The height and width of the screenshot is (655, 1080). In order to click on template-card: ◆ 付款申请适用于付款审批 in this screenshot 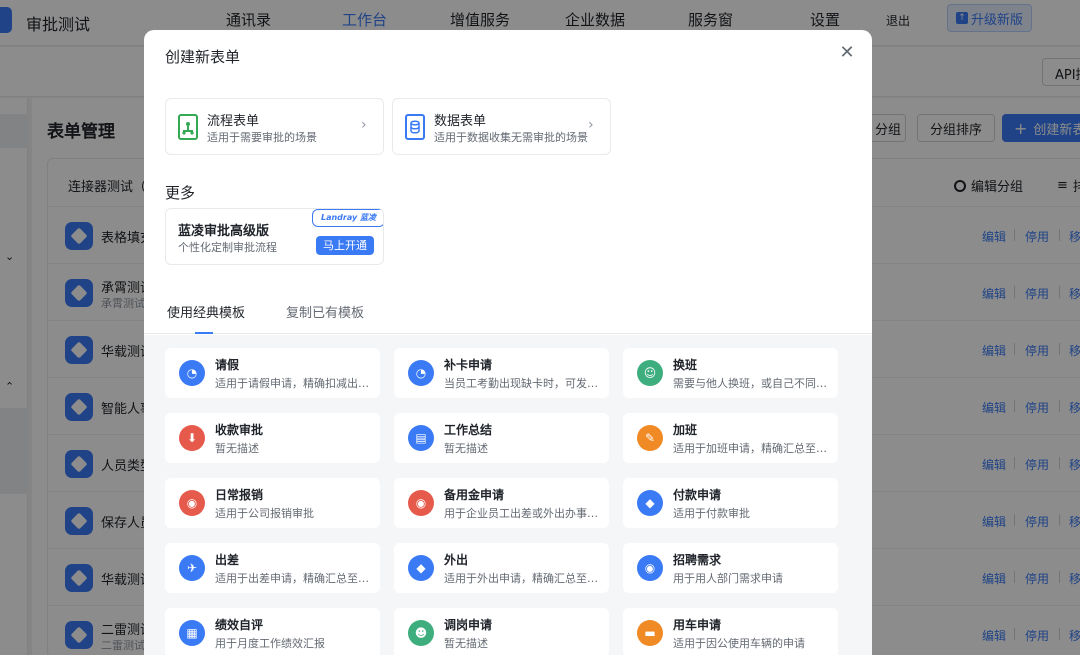, I will do `click(730, 503)`.